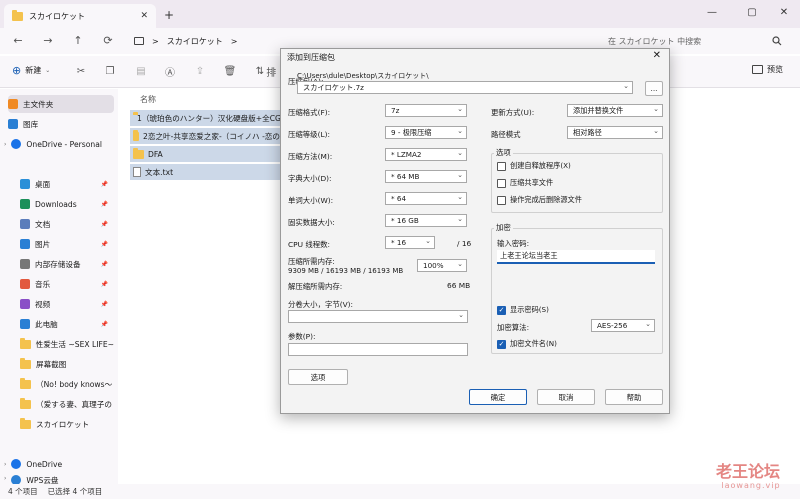  What do you see at coordinates (615, 132) in the screenshot?
I see `path-mode-select: 相对路径 ⌄` at bounding box center [615, 132].